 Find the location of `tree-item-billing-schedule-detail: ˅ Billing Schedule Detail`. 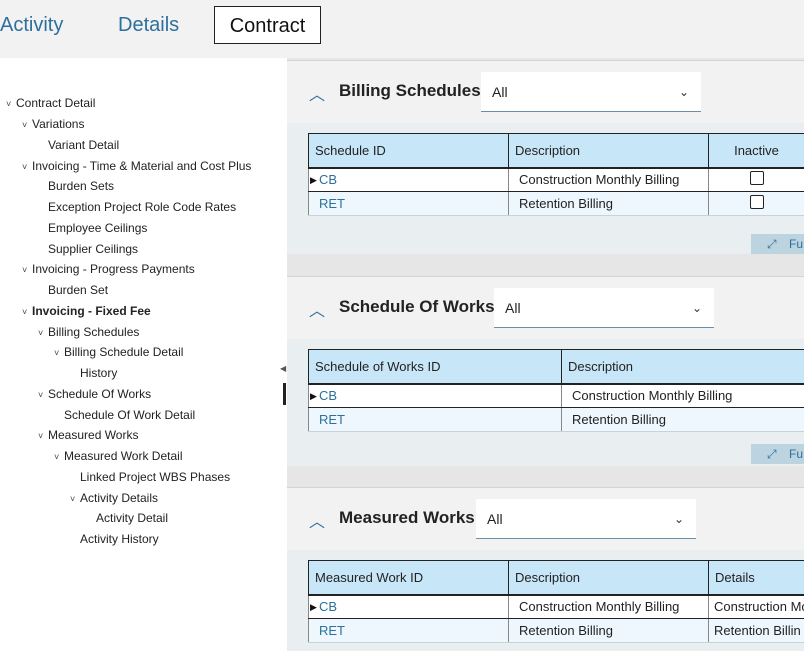

tree-item-billing-schedule-detail: ˅ Billing Schedule Detail is located at coordinates (118, 352).